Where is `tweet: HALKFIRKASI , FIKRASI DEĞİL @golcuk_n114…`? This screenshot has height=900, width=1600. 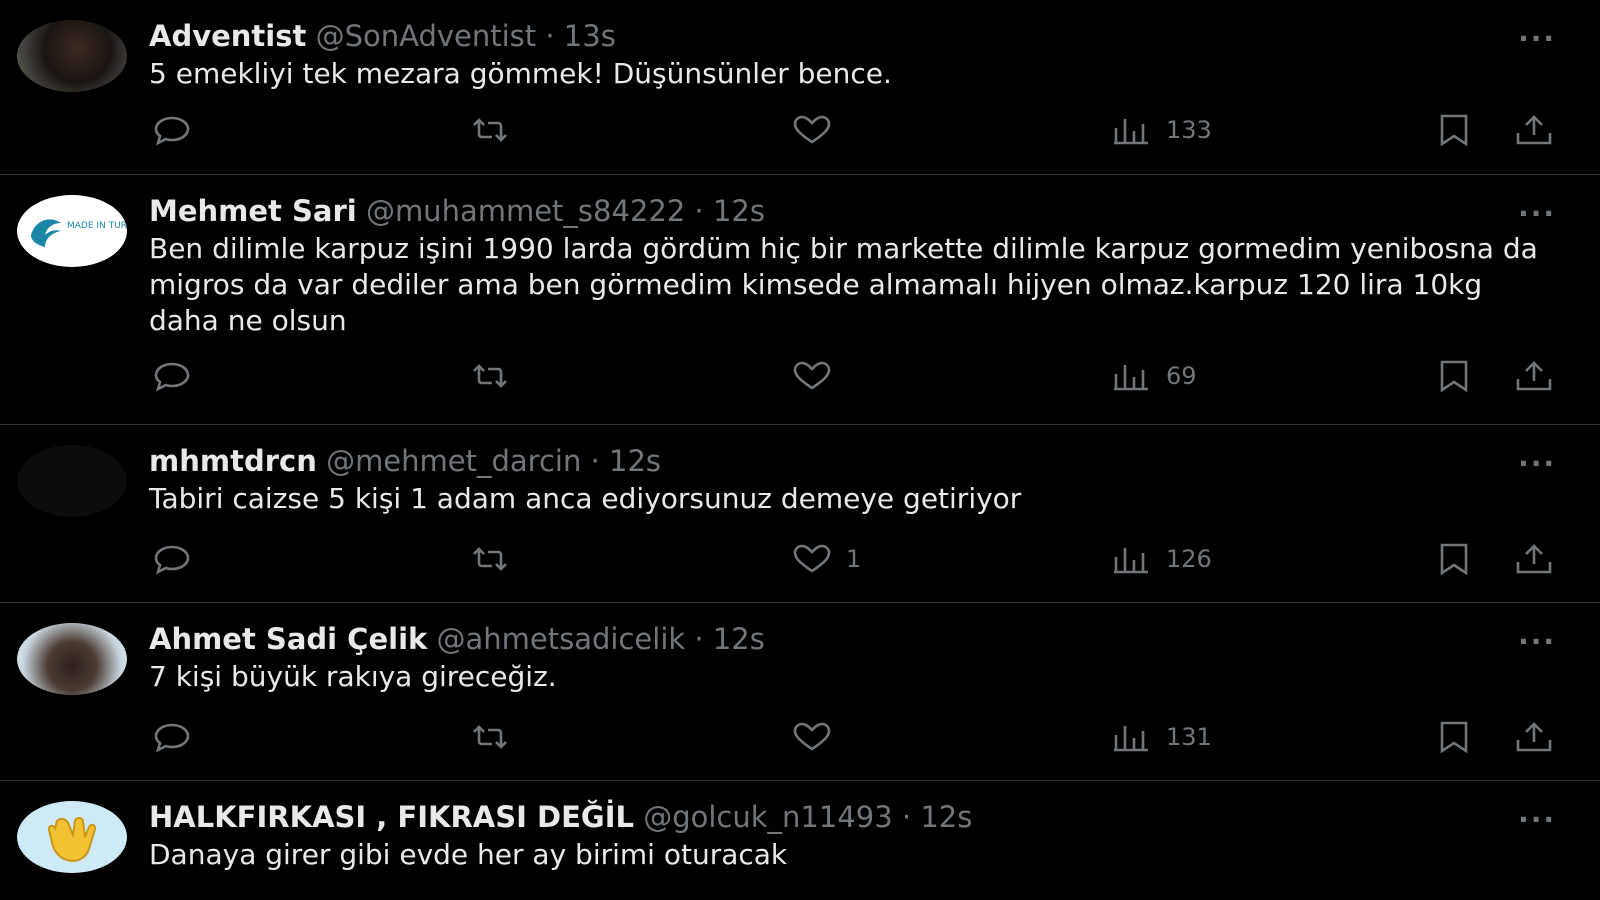
tweet: HALKFIRKASI , FIKRASI DEĞİL @golcuk_n114… is located at coordinates (800, 840).